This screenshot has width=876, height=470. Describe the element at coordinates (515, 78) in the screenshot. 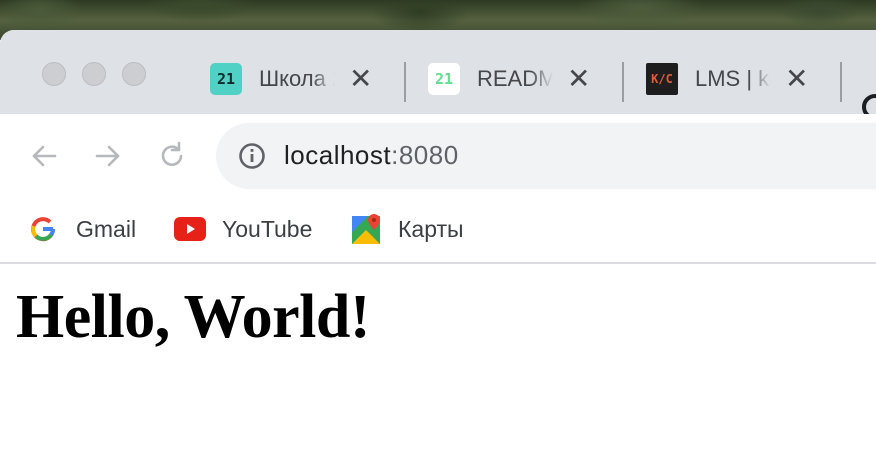

I see `tab-title: README` at that location.